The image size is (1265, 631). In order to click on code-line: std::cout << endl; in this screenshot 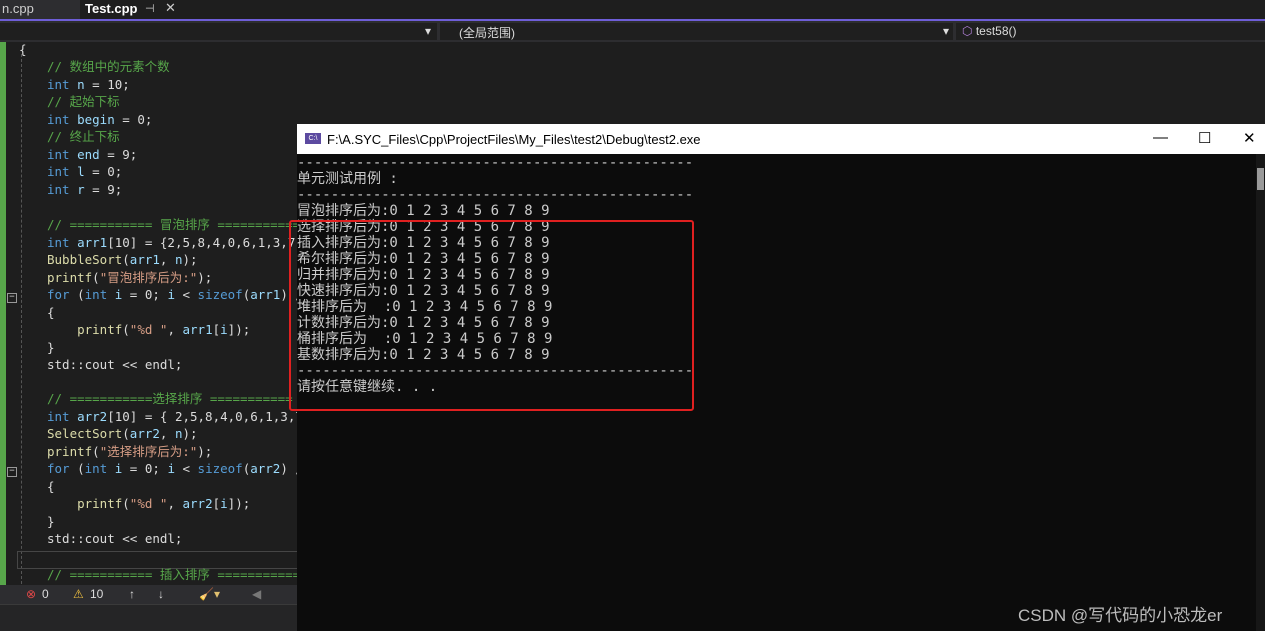, I will do `click(114, 538)`.